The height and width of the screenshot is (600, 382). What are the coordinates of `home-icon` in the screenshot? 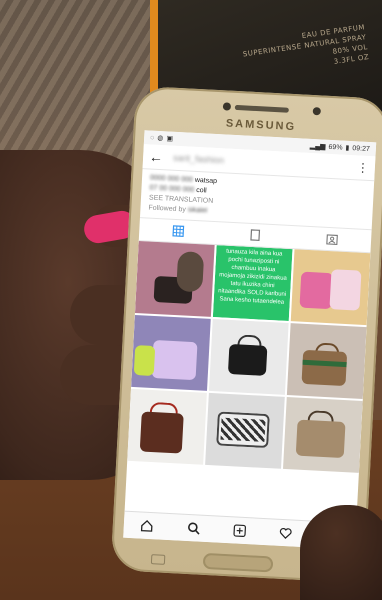 It's located at (147, 526).